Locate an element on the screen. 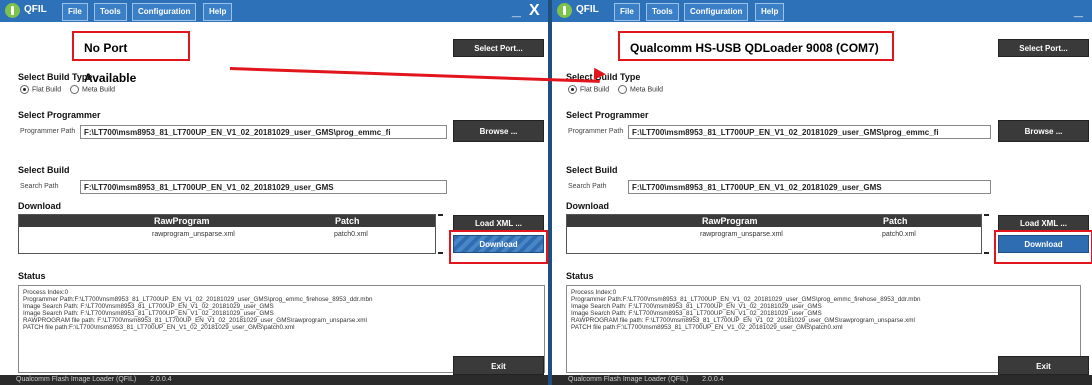  close-button: X is located at coordinates (534, 11).